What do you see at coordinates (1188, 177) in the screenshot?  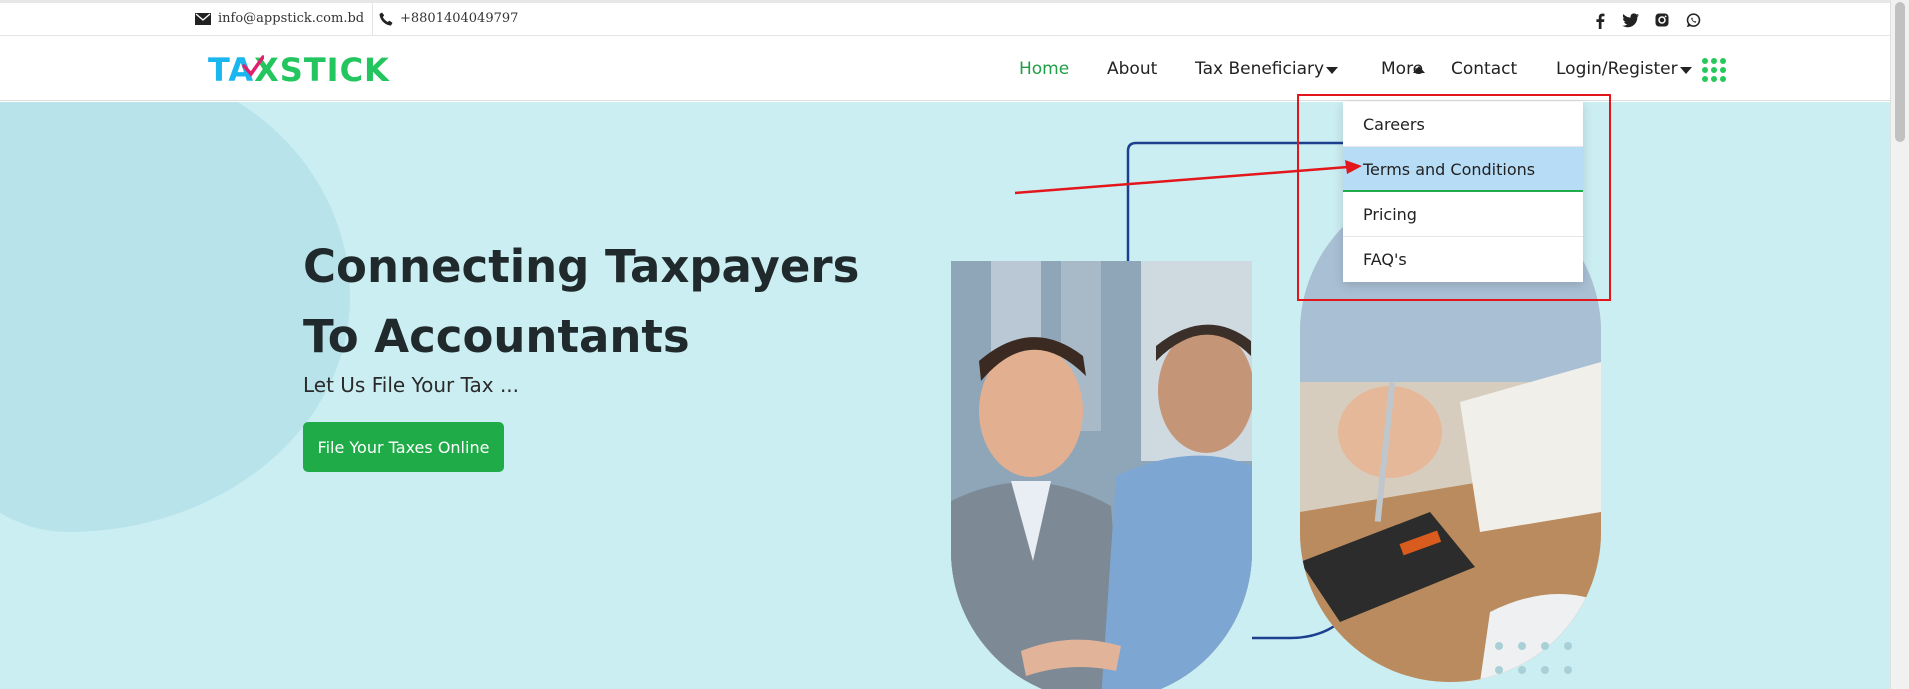 I see `annotation-arrow-icon` at bounding box center [1188, 177].